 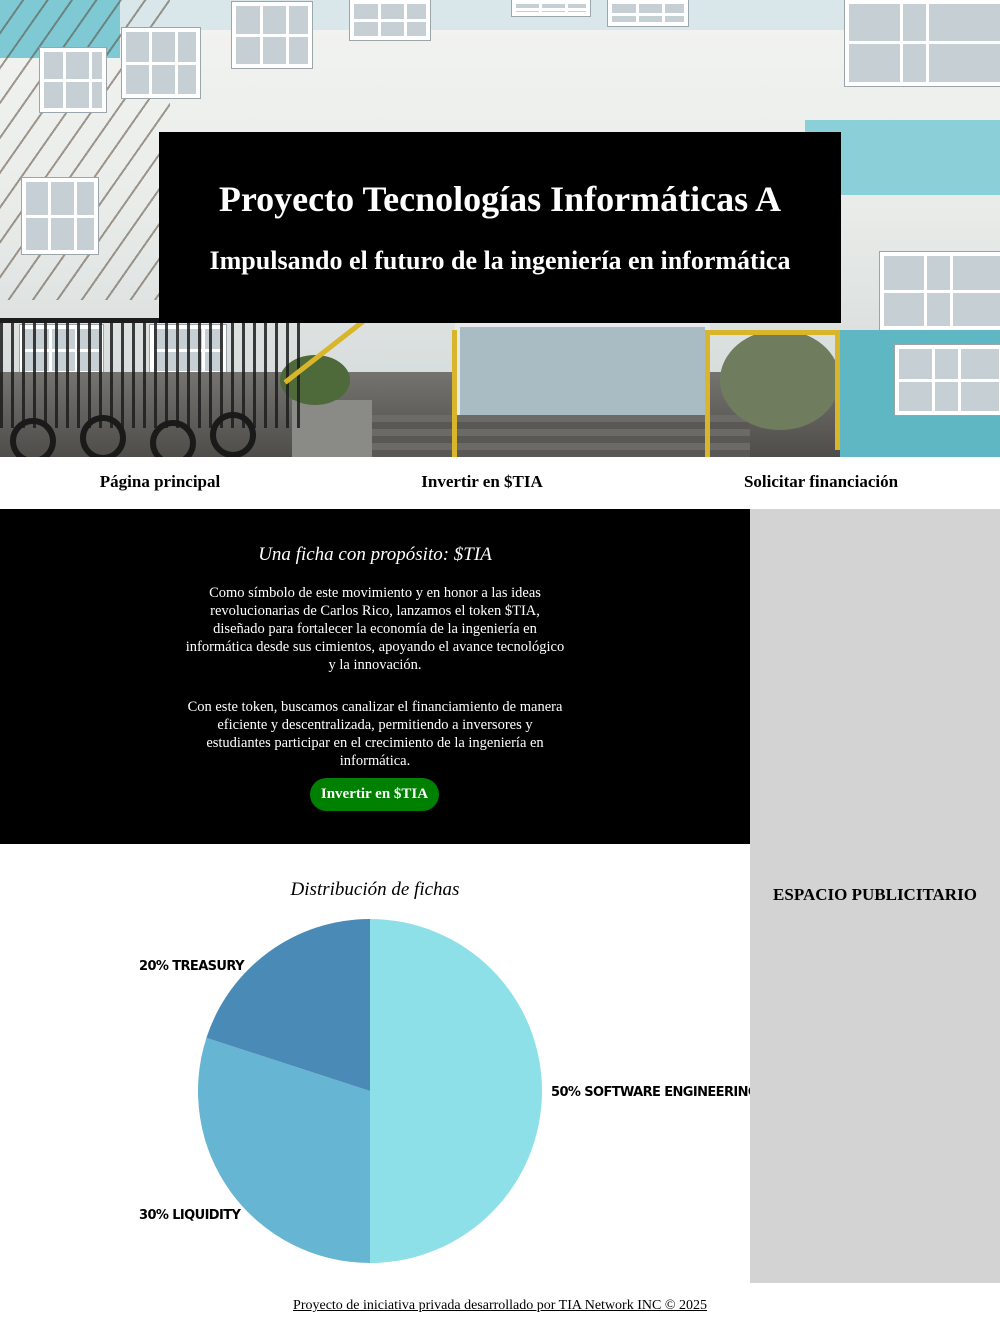 I want to click on ad-space: ESPACIO PUBLICITARIO, so click(x=875, y=896).